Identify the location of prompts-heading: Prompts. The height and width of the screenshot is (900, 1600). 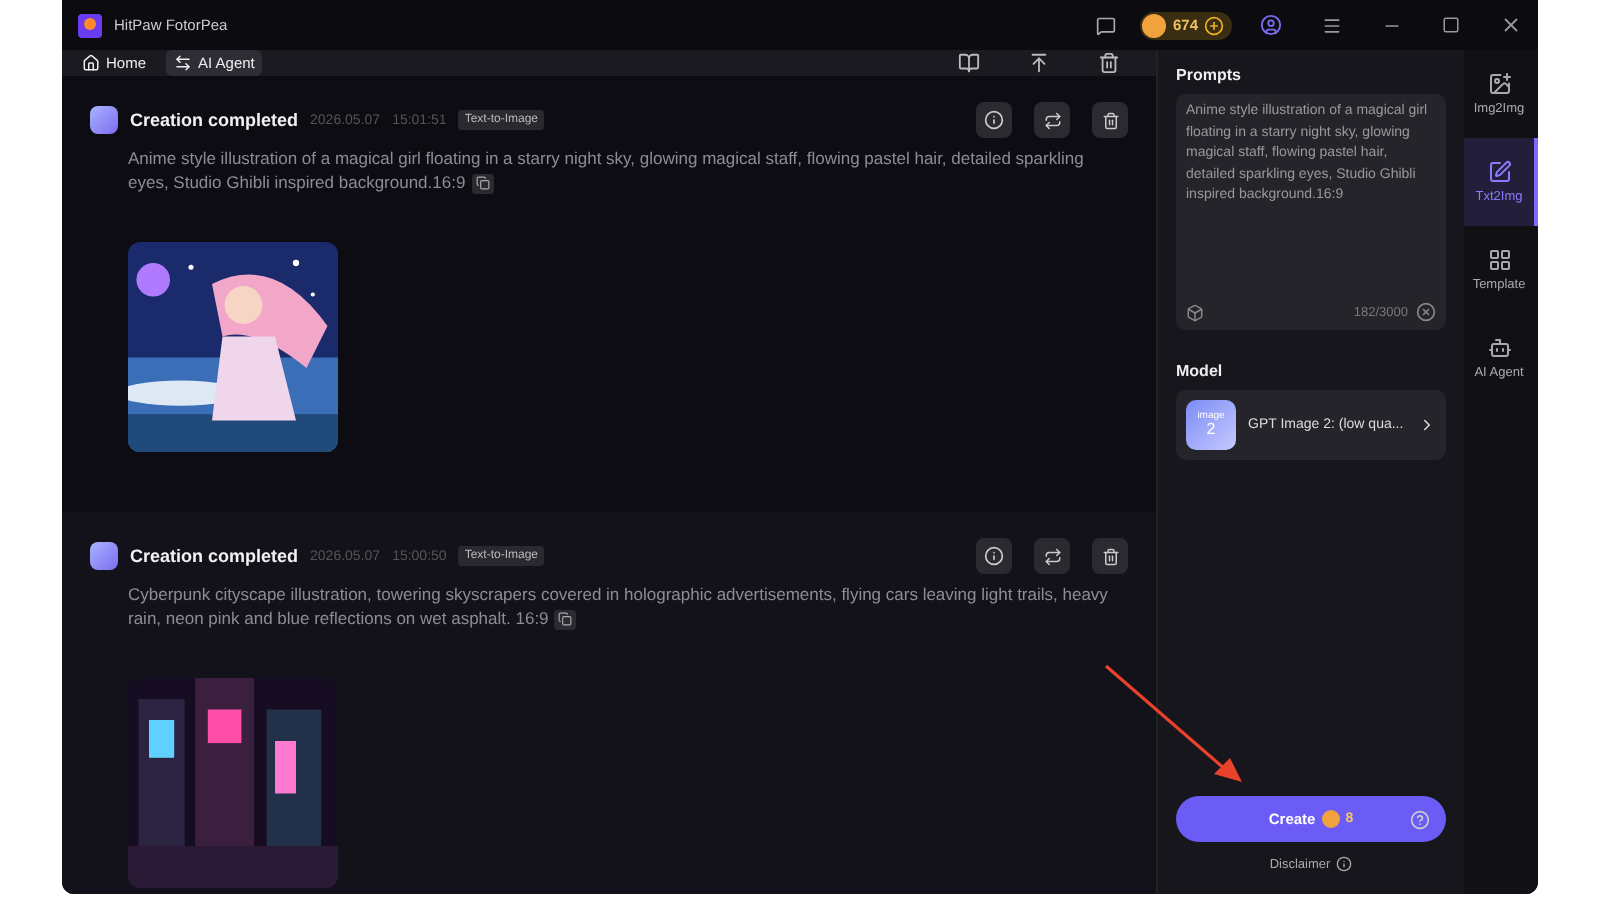
(1209, 75).